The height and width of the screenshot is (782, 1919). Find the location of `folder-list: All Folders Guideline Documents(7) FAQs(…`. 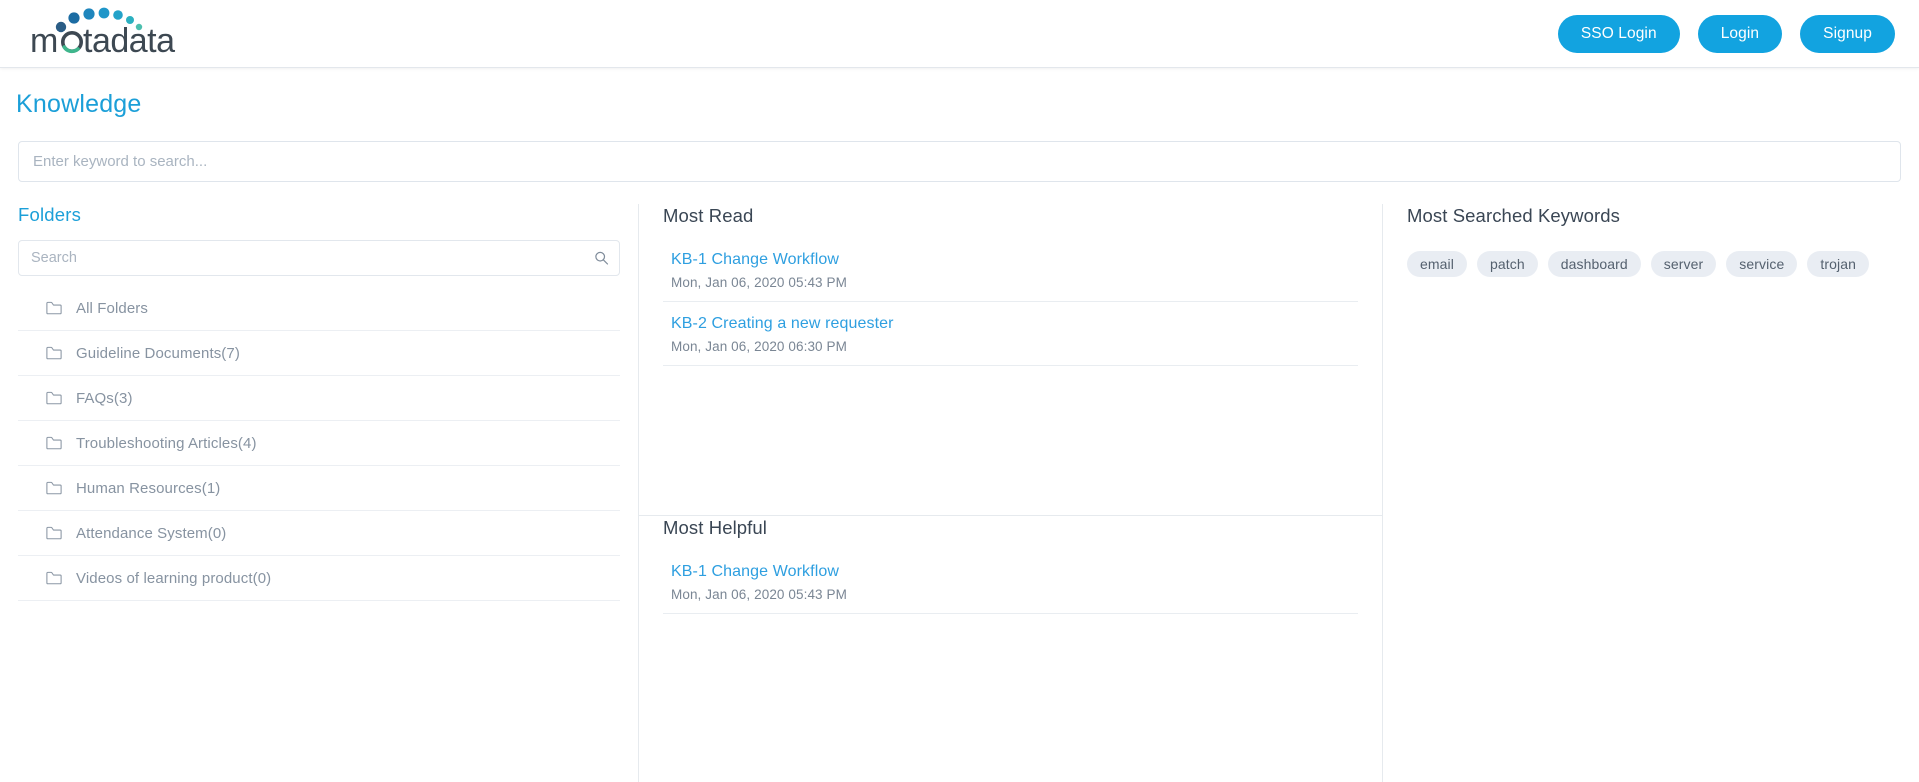

folder-list: All Folders Guideline Documents(7) FAQs(… is located at coordinates (319, 443).